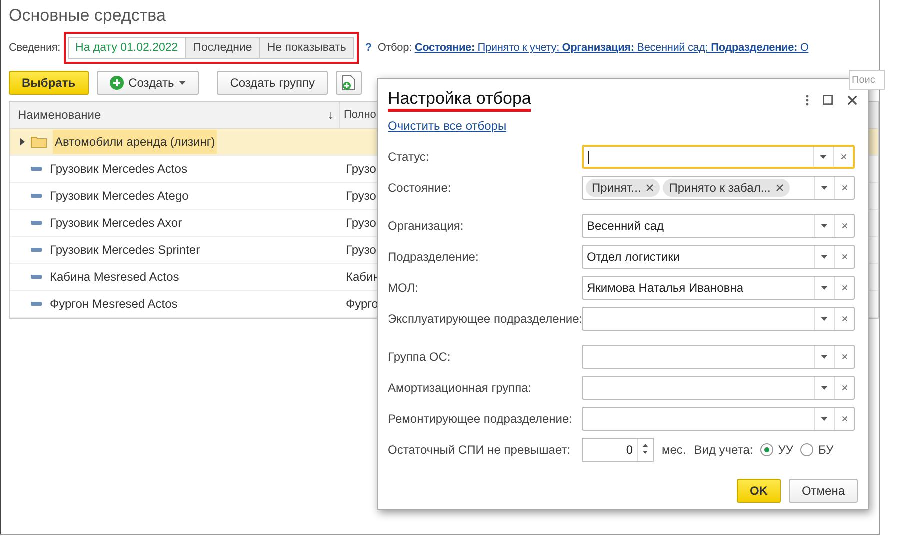 The height and width of the screenshot is (551, 898). What do you see at coordinates (618, 450) in the screenshot?
I see `number-field: 0` at bounding box center [618, 450].